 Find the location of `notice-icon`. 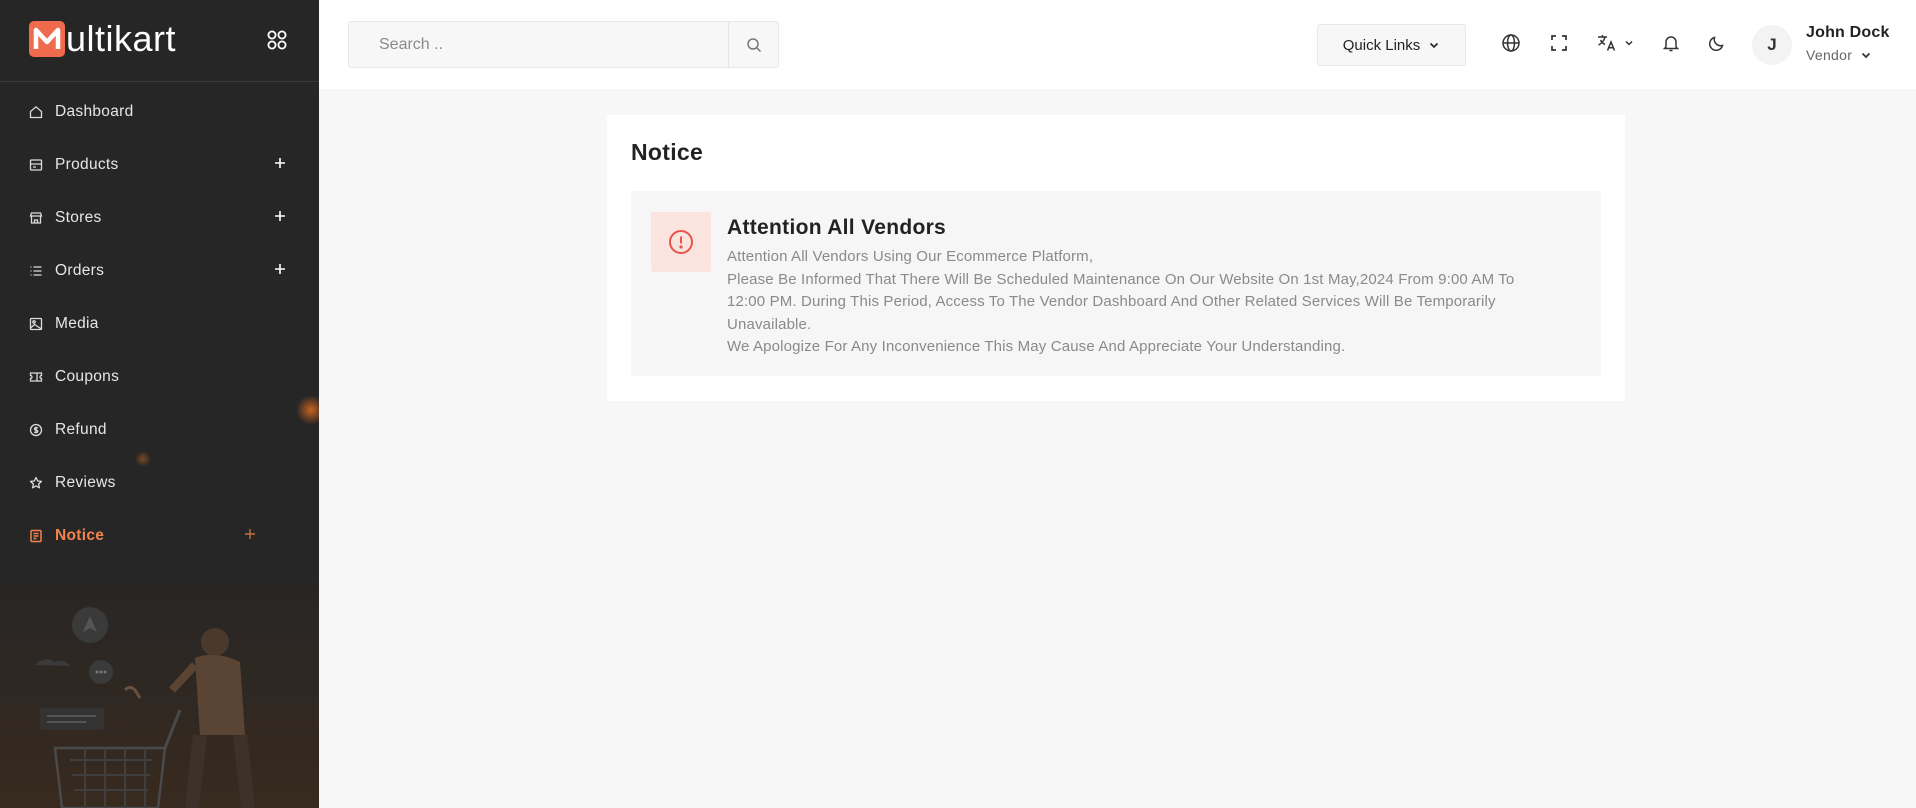

notice-icon is located at coordinates (36, 536).